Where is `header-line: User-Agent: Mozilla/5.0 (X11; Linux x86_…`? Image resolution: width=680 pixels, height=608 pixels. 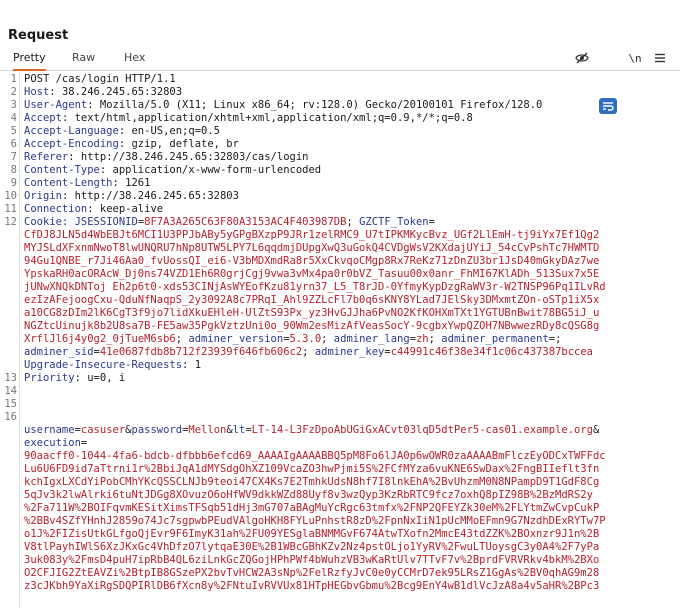
header-line: User-Agent: Mozilla/5.0 (X11; Linux x86_… is located at coordinates (283, 105).